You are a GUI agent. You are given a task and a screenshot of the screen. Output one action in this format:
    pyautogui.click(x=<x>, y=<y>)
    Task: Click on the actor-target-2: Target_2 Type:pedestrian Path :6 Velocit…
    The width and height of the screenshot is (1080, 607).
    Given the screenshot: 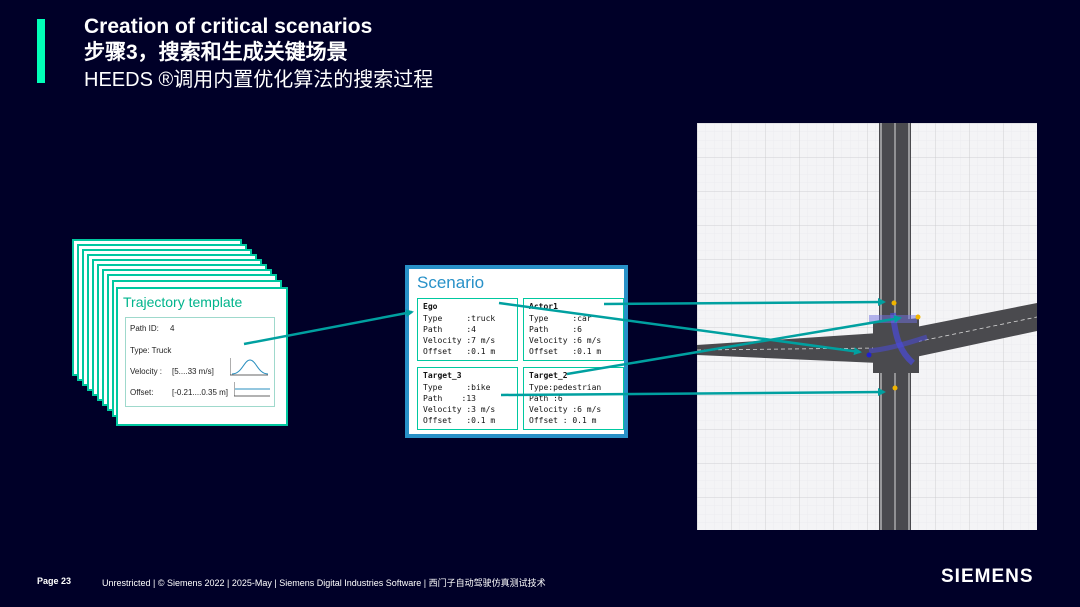 What is the action you would take?
    pyautogui.click(x=573, y=398)
    